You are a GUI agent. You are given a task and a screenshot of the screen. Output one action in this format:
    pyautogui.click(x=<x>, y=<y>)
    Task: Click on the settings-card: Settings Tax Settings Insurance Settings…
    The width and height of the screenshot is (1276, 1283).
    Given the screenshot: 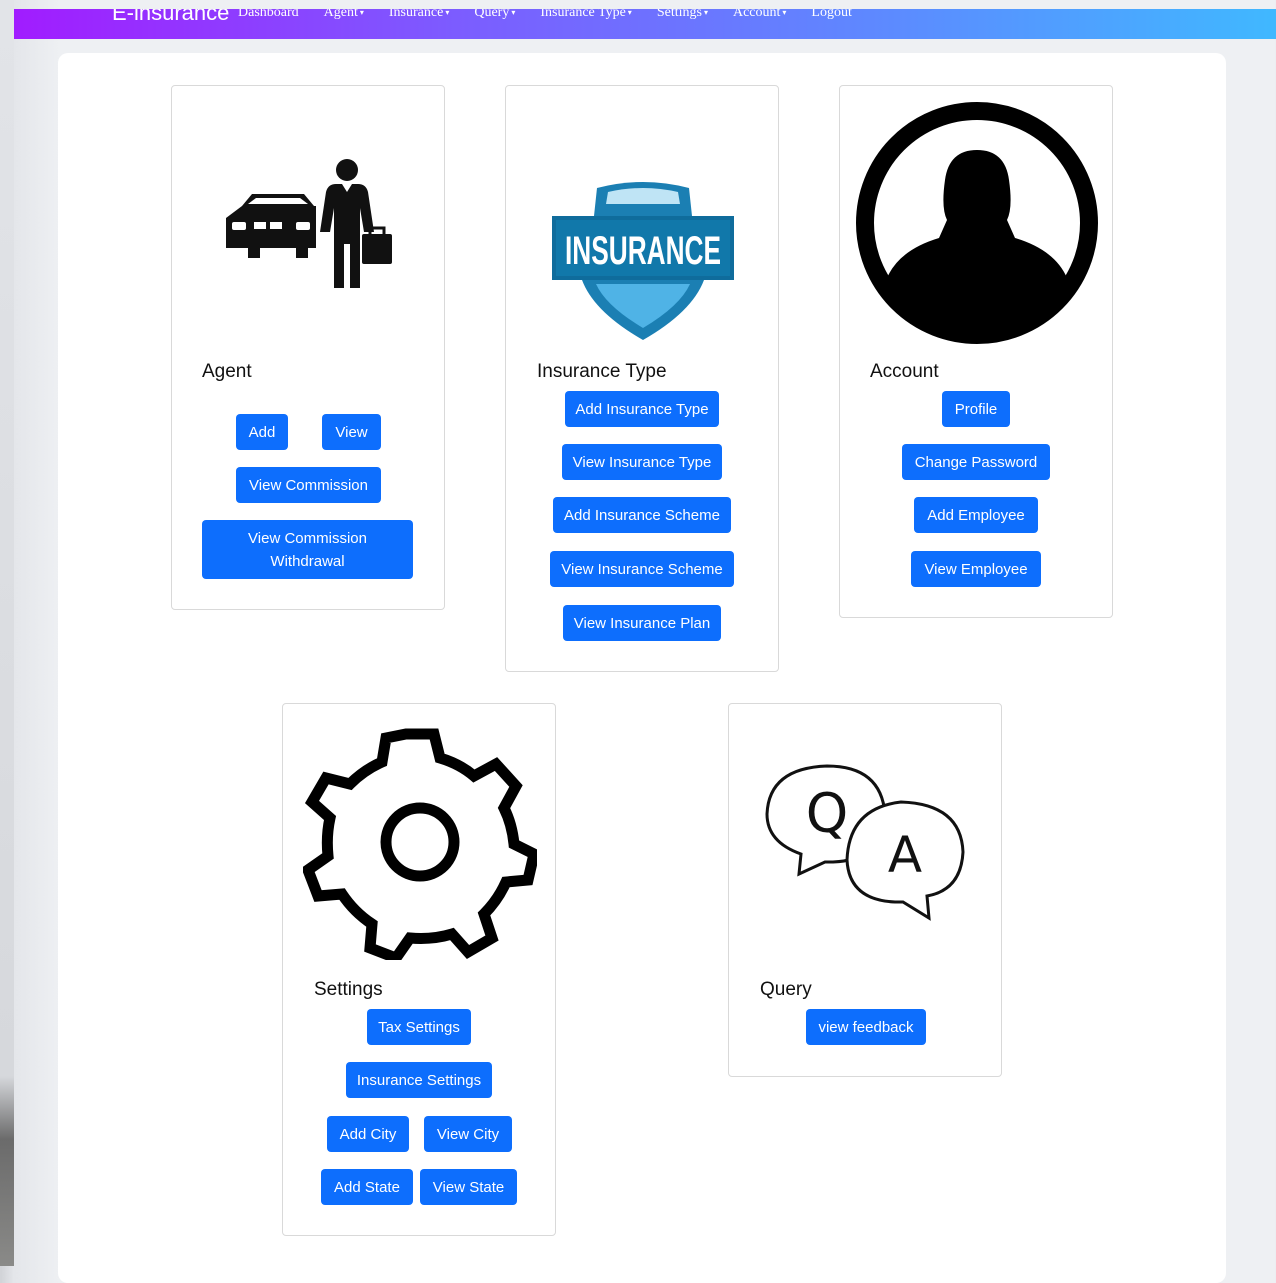 What is the action you would take?
    pyautogui.click(x=419, y=969)
    